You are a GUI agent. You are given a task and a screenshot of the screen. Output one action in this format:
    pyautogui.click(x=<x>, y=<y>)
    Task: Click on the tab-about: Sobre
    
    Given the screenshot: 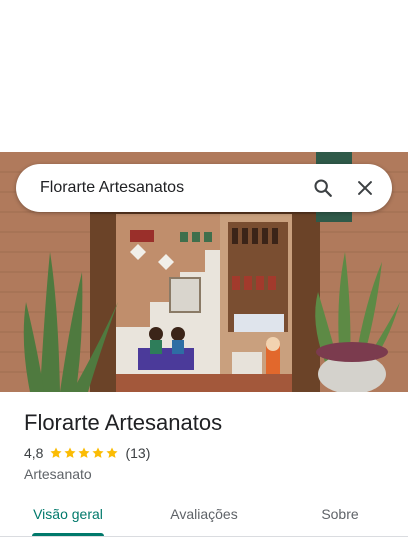 What is the action you would take?
    pyautogui.click(x=340, y=514)
    